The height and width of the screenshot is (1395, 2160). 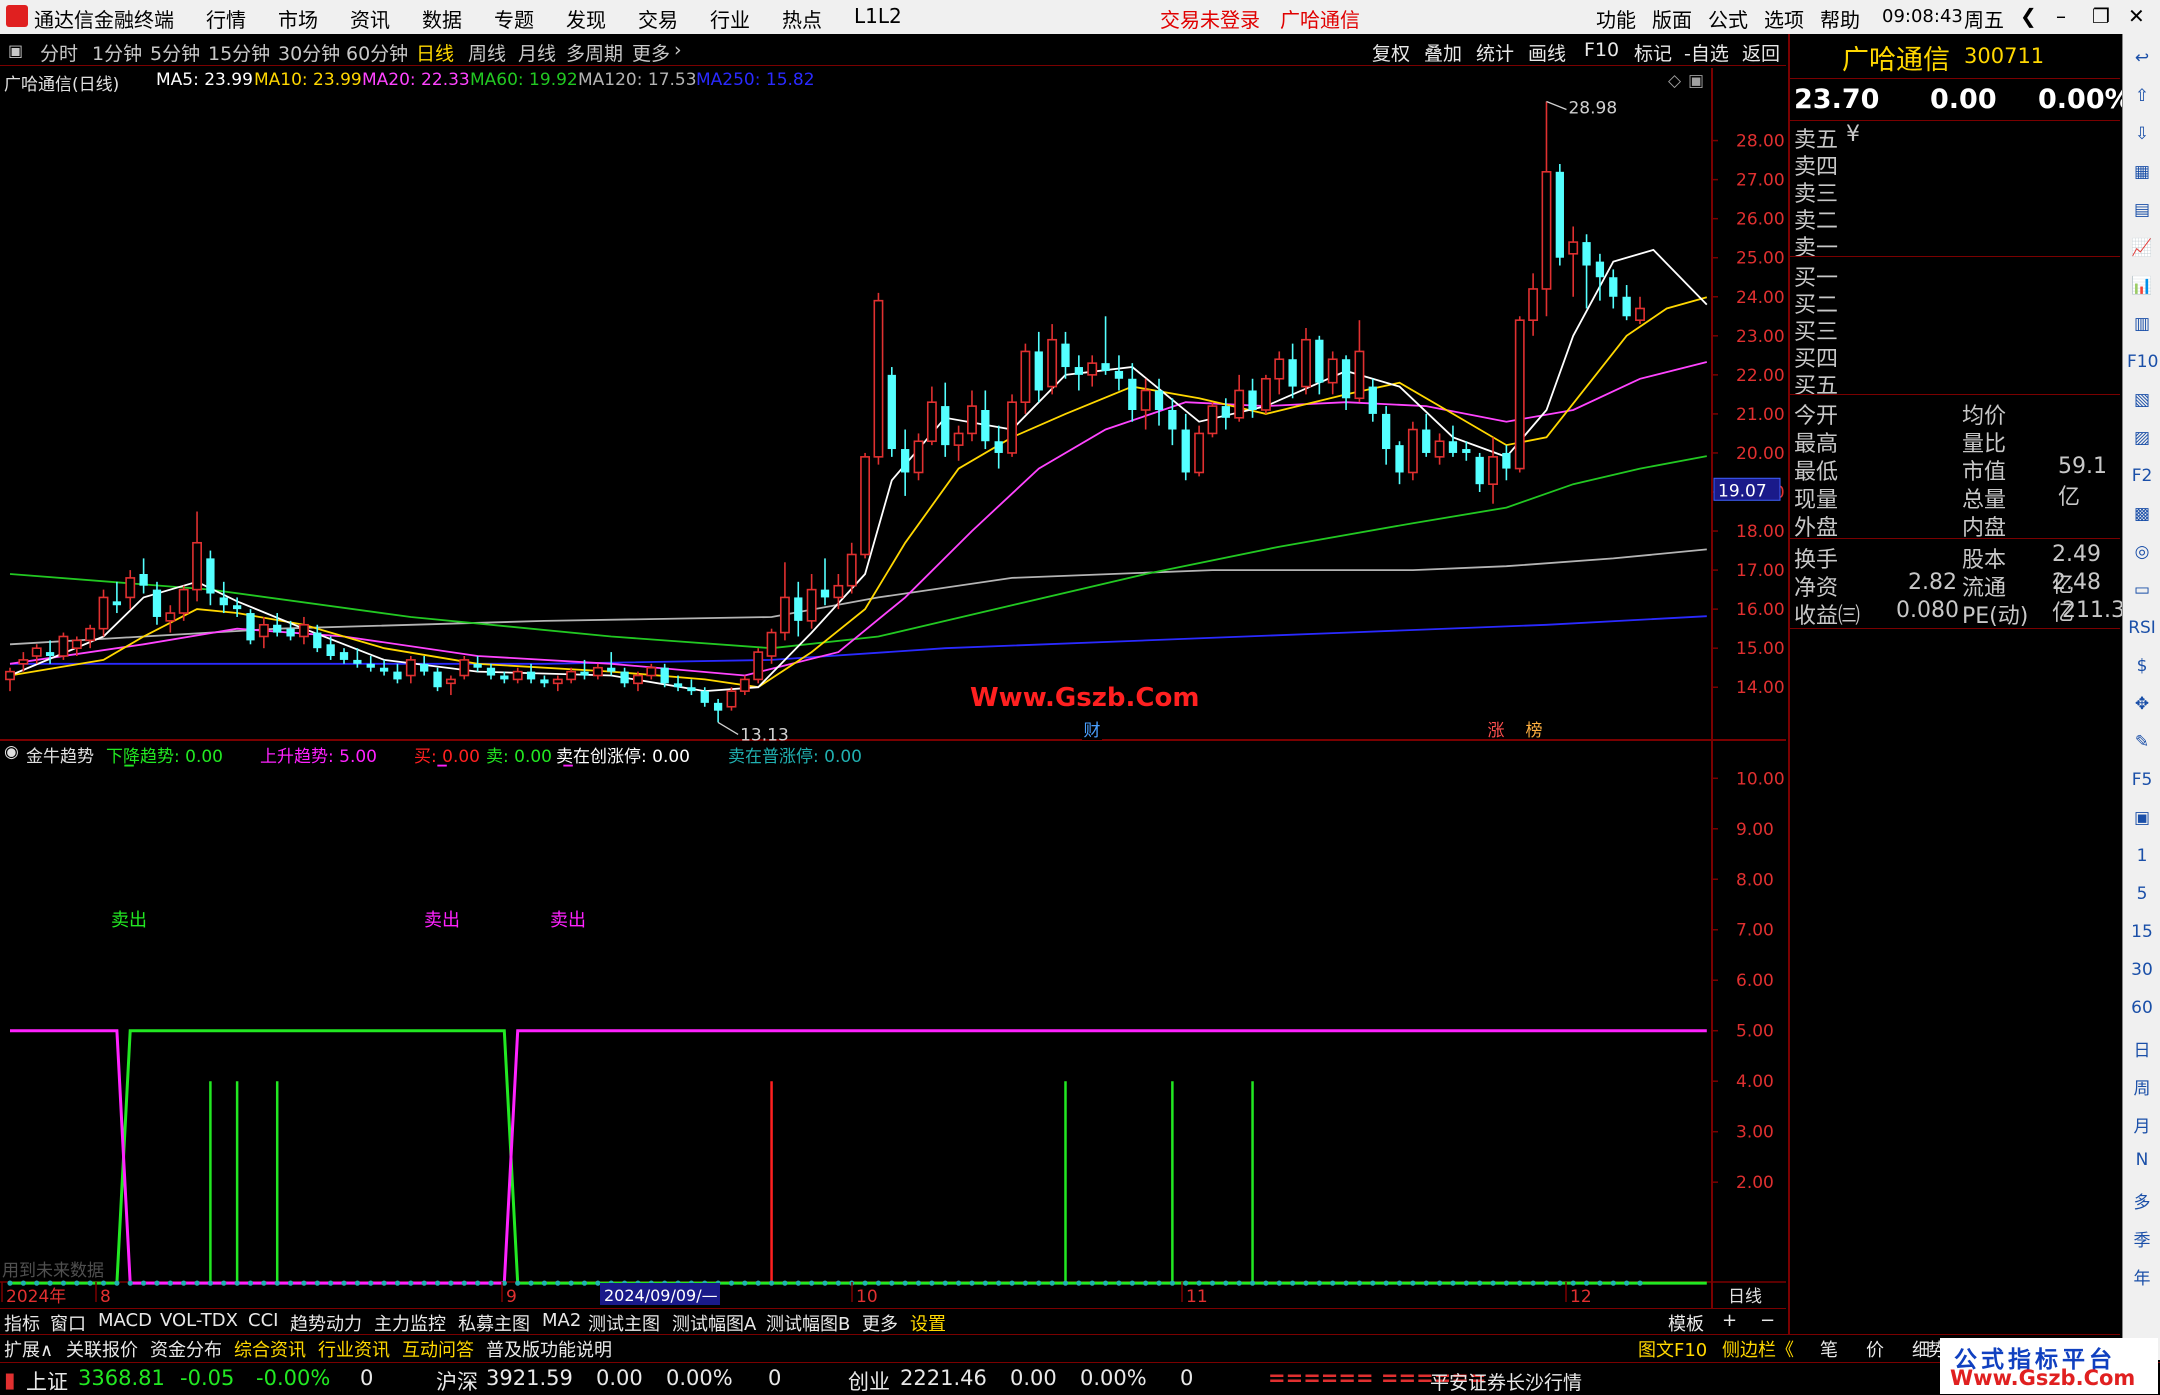 I want to click on tab-expand: 扩展∧, so click(x=28, y=1349).